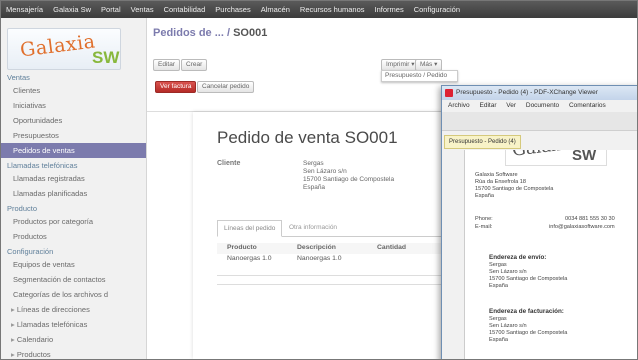 This screenshot has height=360, width=638. I want to click on table-header: Producto Descripción Cantidad, so click(330, 248).